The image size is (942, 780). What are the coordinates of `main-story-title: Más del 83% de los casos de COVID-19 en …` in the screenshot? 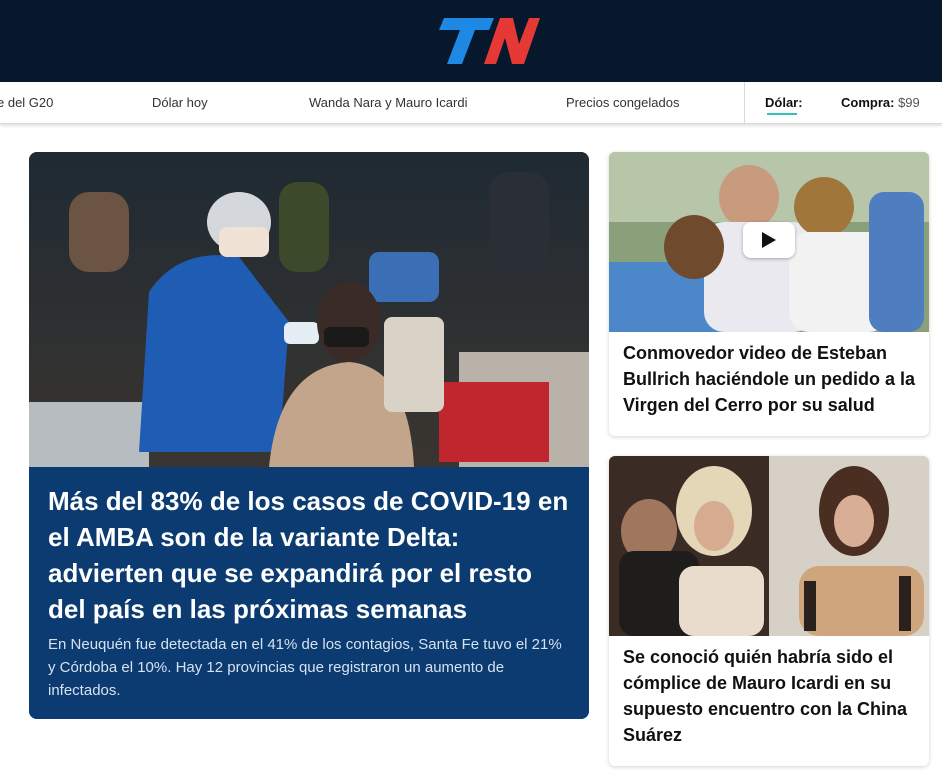 It's located at (309, 555).